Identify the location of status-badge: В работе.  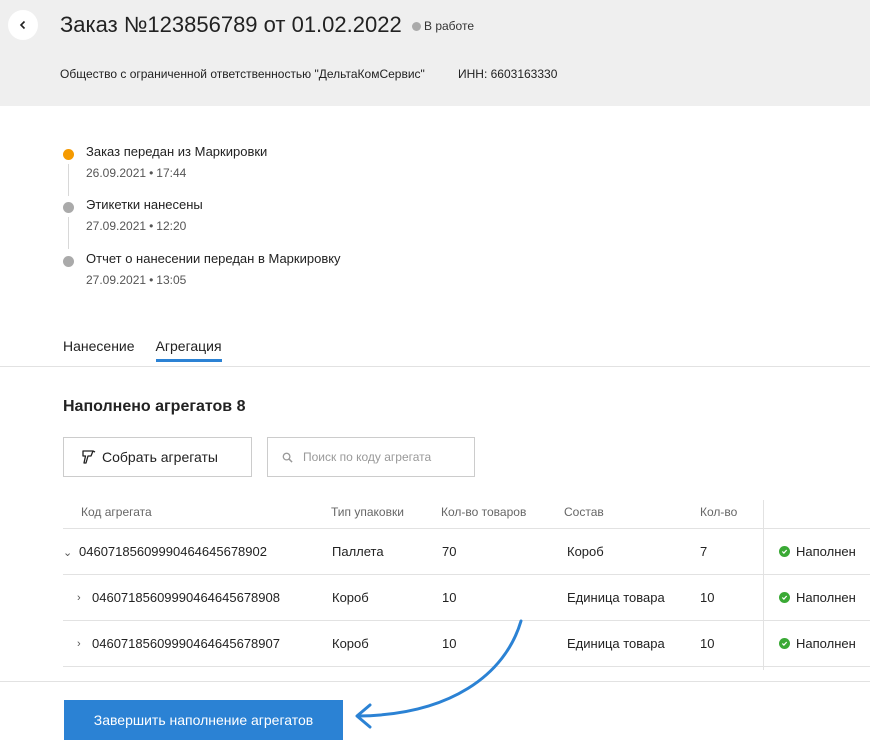
(443, 26).